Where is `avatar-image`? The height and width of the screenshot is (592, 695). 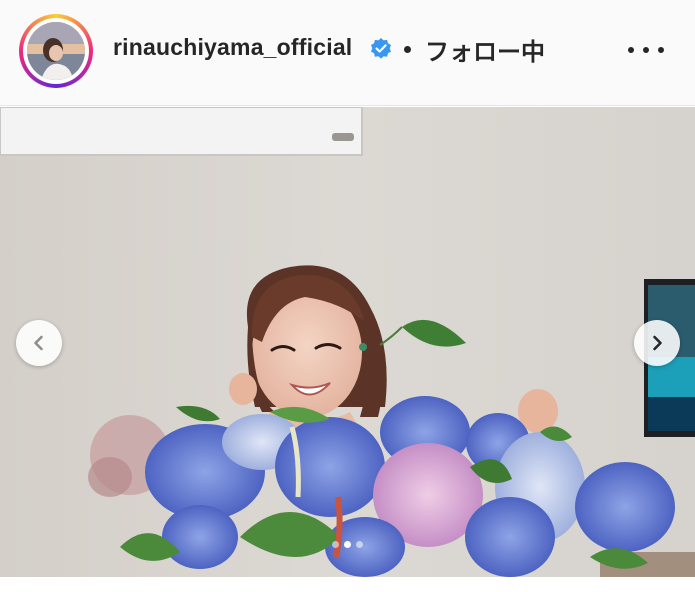
avatar-image is located at coordinates (56, 51).